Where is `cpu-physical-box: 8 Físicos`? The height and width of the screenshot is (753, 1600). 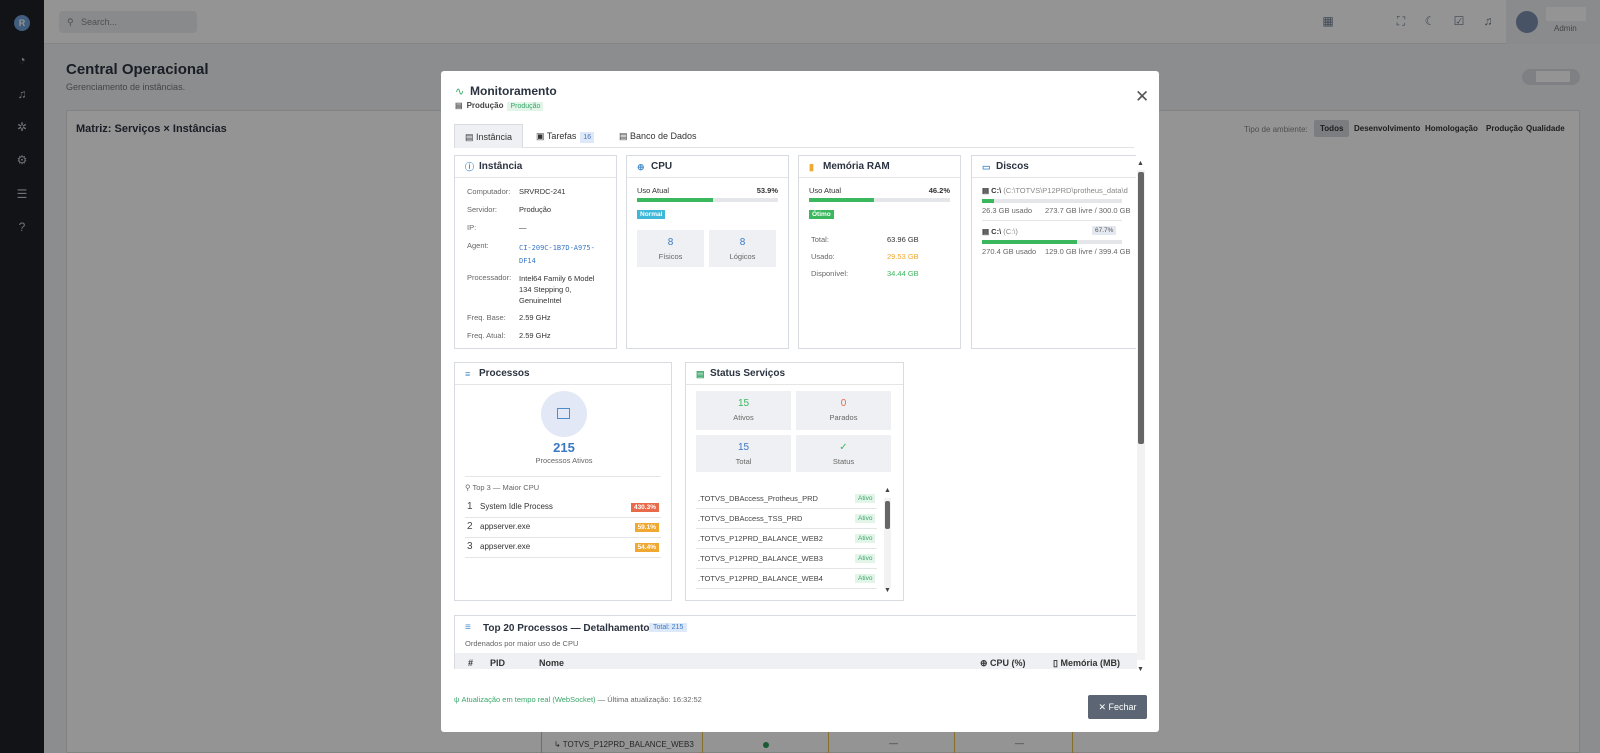 cpu-physical-box: 8 Físicos is located at coordinates (670, 248).